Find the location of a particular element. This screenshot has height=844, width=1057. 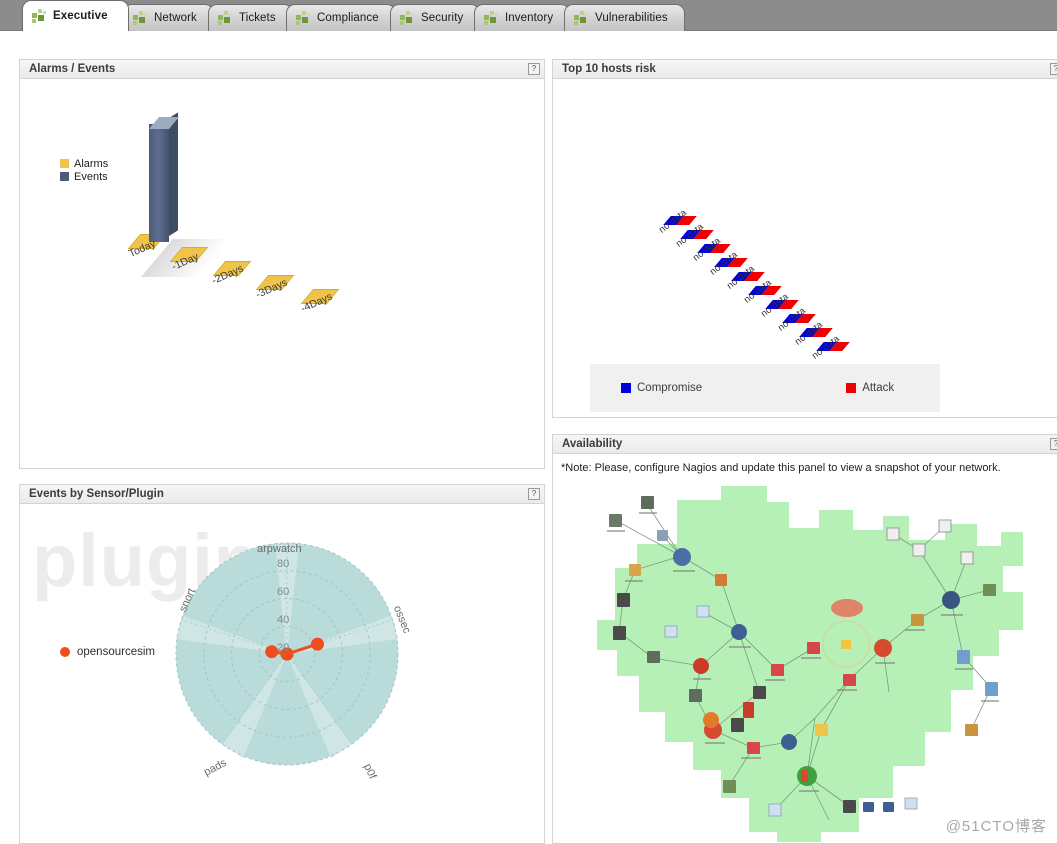

bar-side is located at coordinates (173, 174).